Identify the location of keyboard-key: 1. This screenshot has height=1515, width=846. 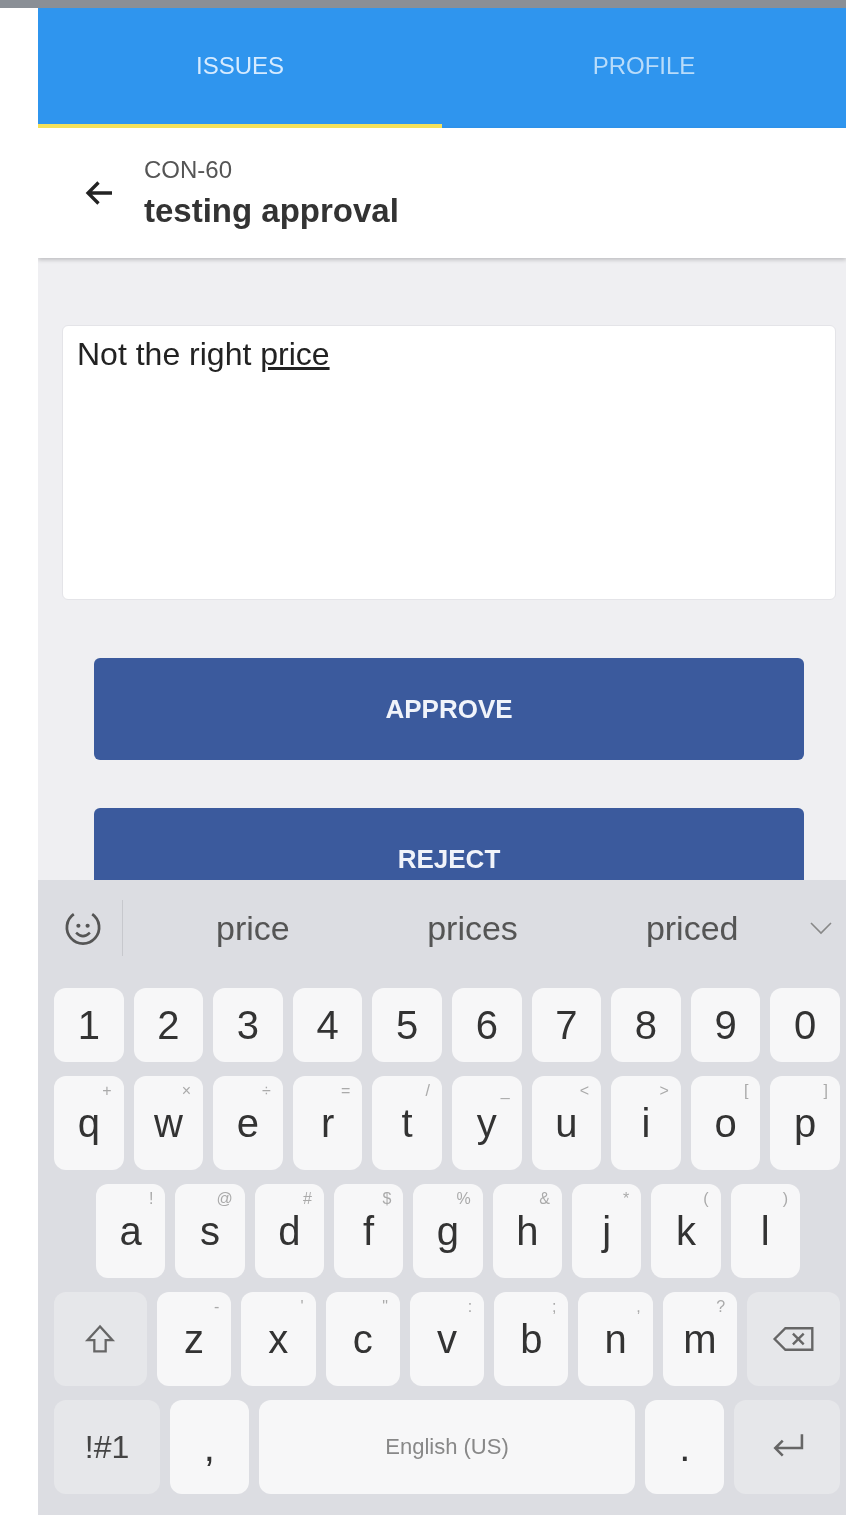
(89, 1025).